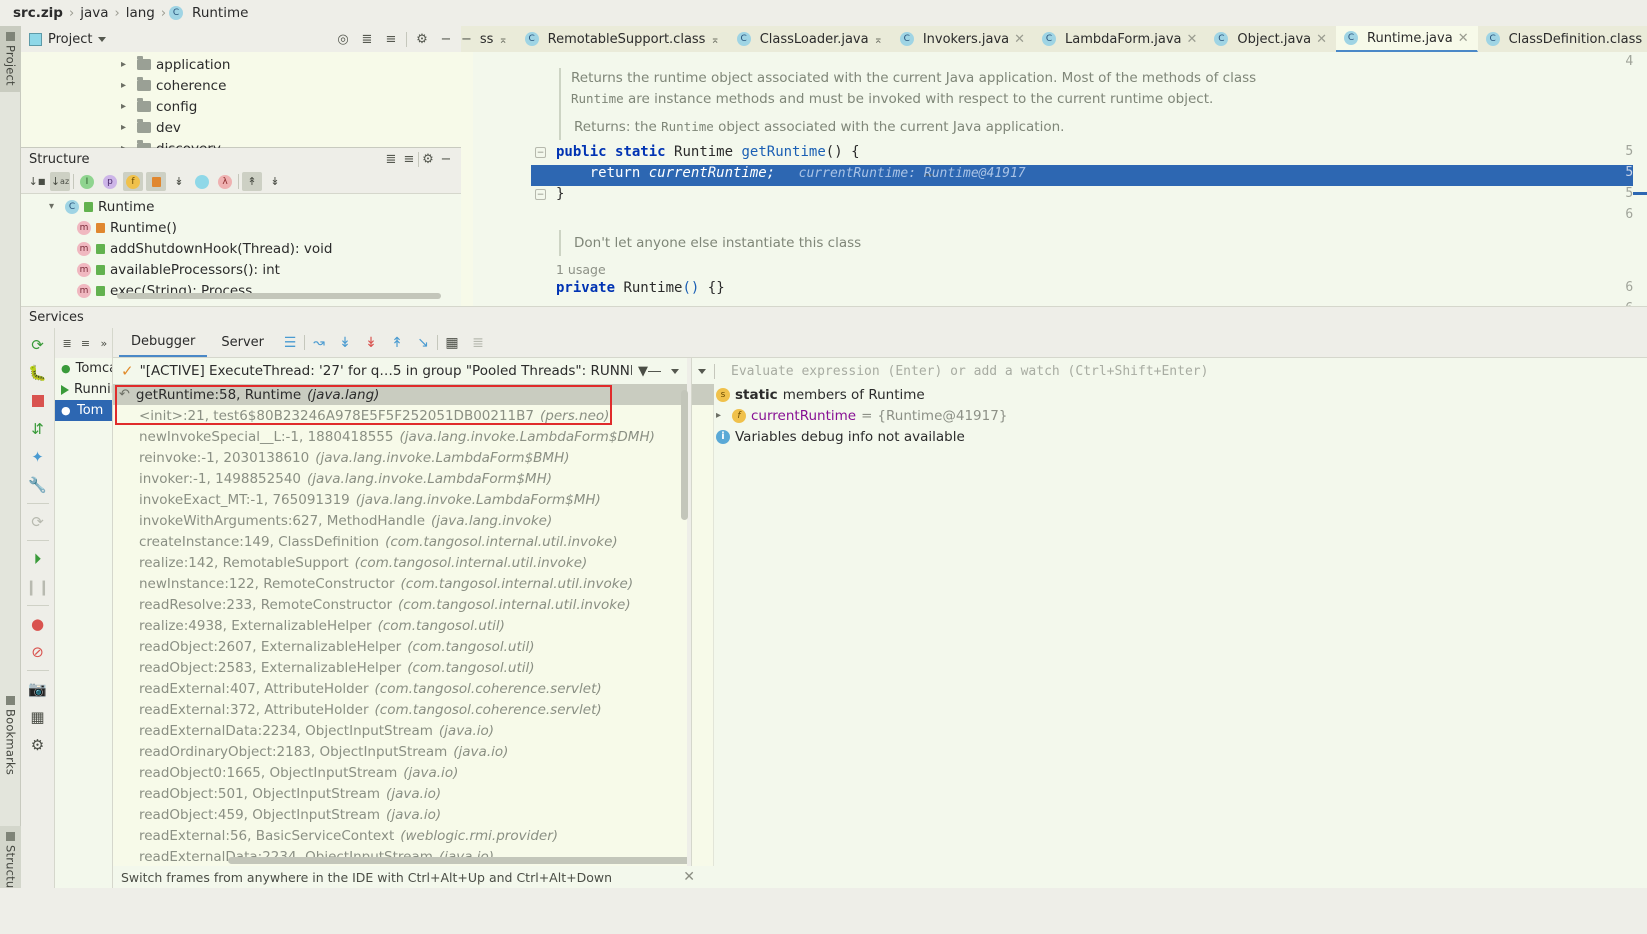 The width and height of the screenshot is (1647, 934). What do you see at coordinates (140, 13) in the screenshot?
I see `breadcrumb-item-2: lang` at bounding box center [140, 13].